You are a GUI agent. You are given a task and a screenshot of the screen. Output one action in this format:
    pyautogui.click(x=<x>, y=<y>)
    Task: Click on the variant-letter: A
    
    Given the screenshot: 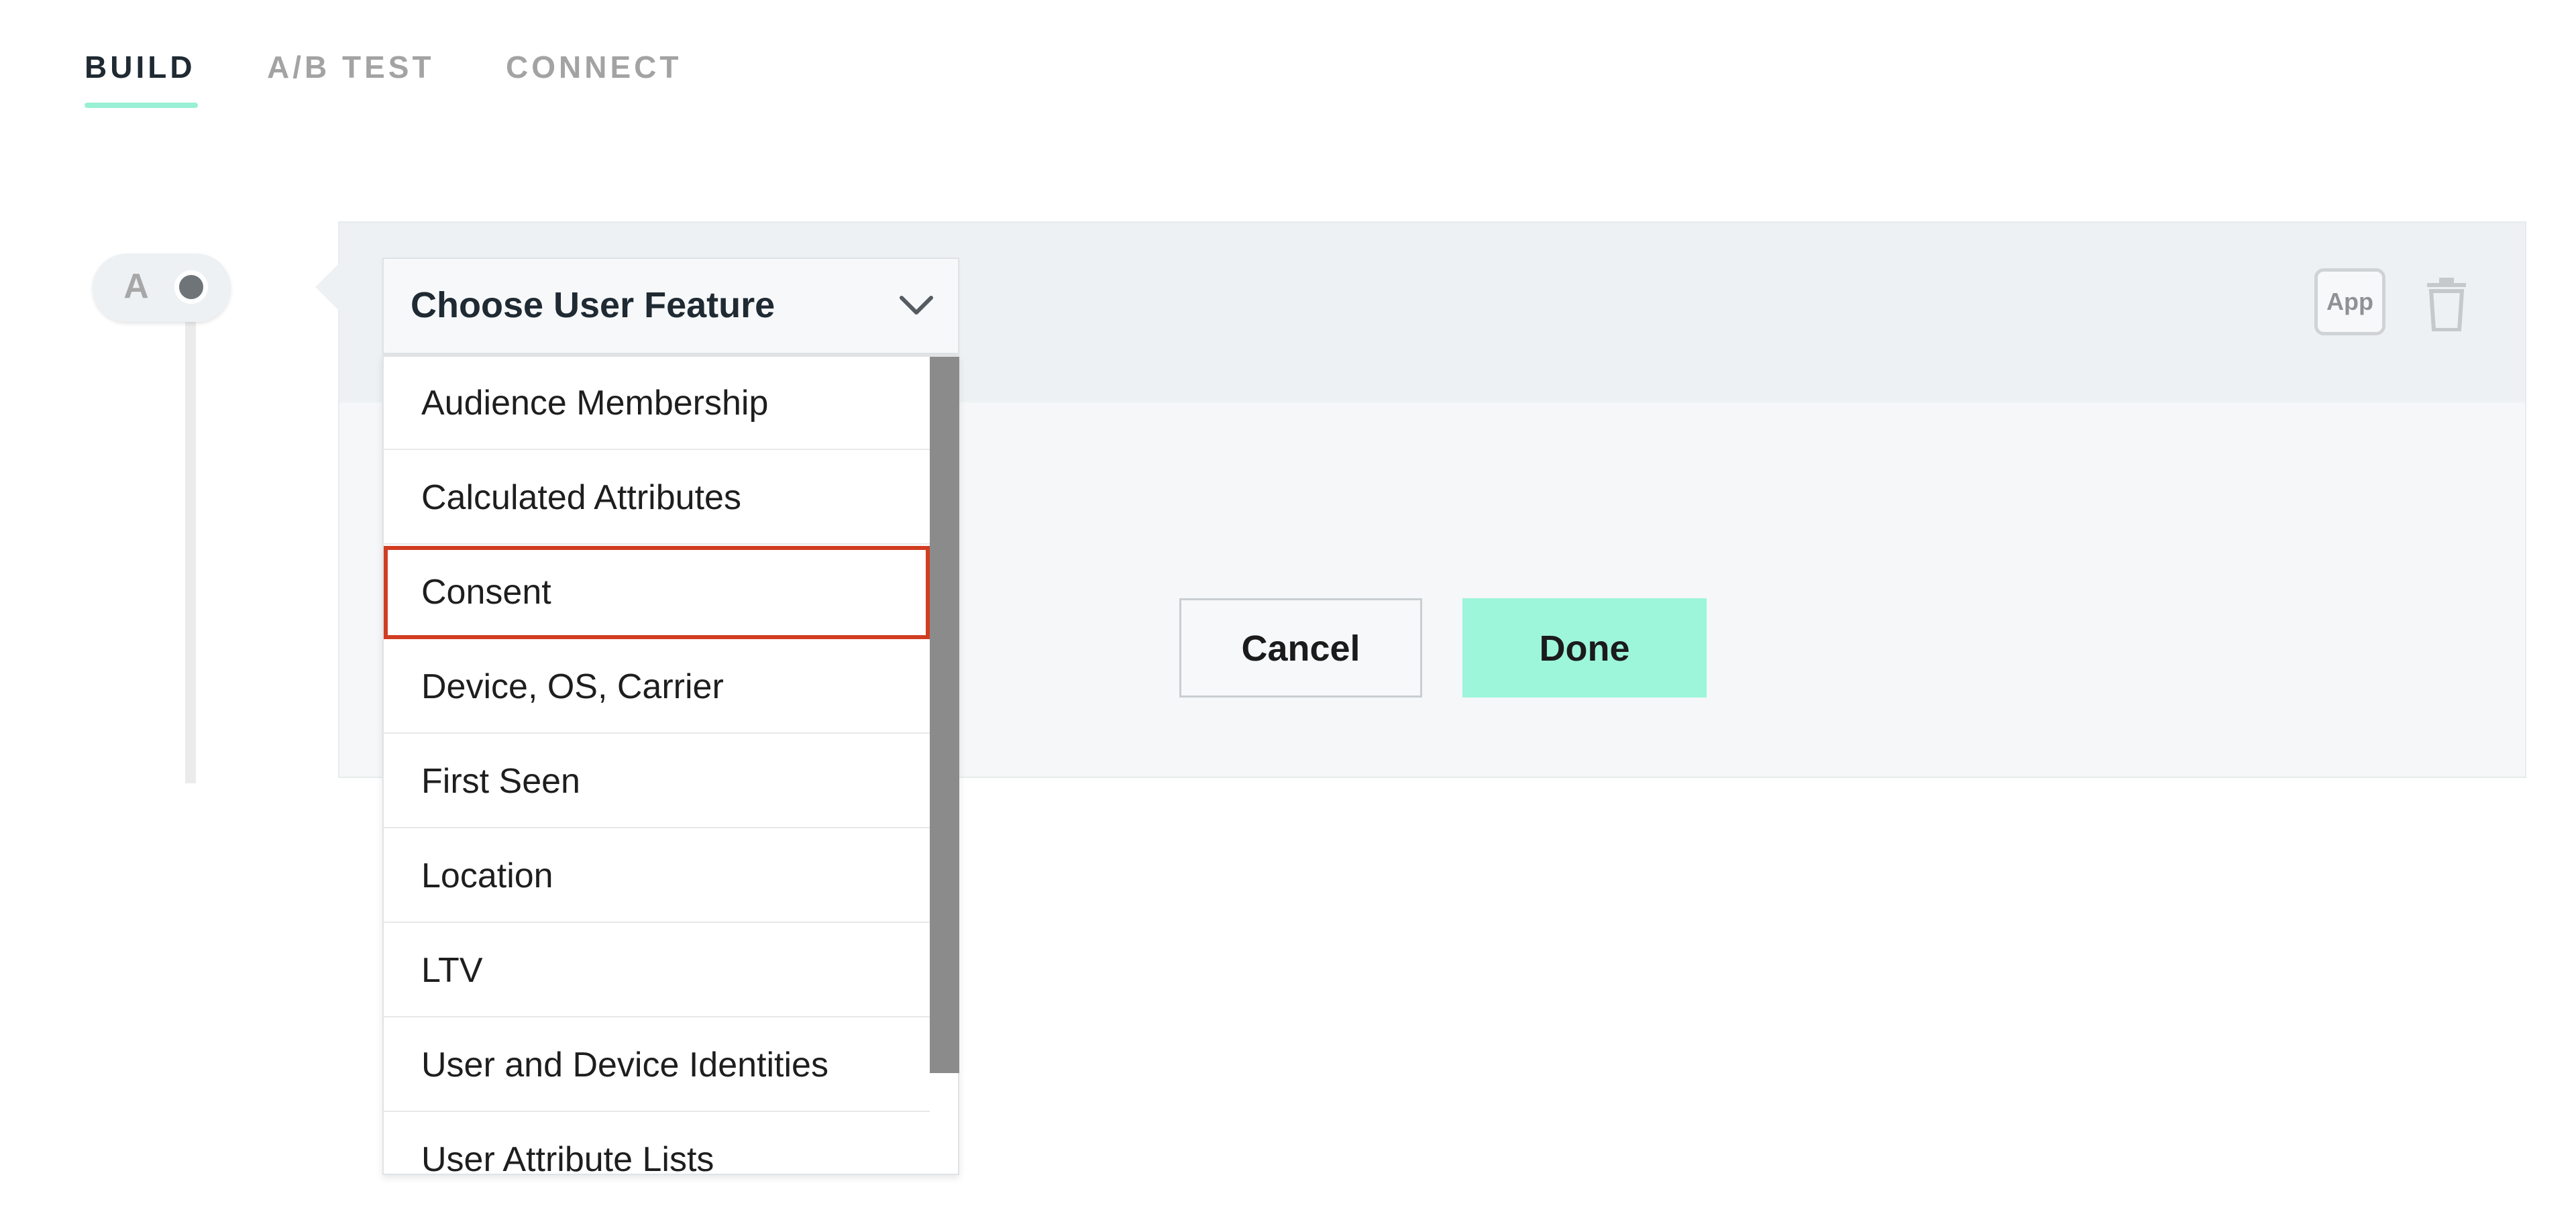 What is the action you would take?
    pyautogui.click(x=136, y=286)
    